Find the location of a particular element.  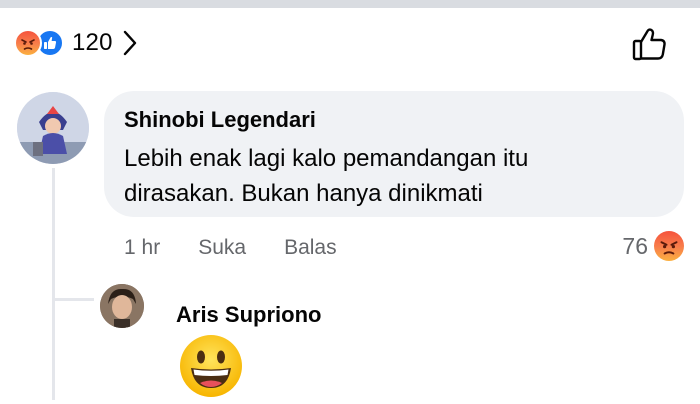

thread-line is located at coordinates (53, 284).